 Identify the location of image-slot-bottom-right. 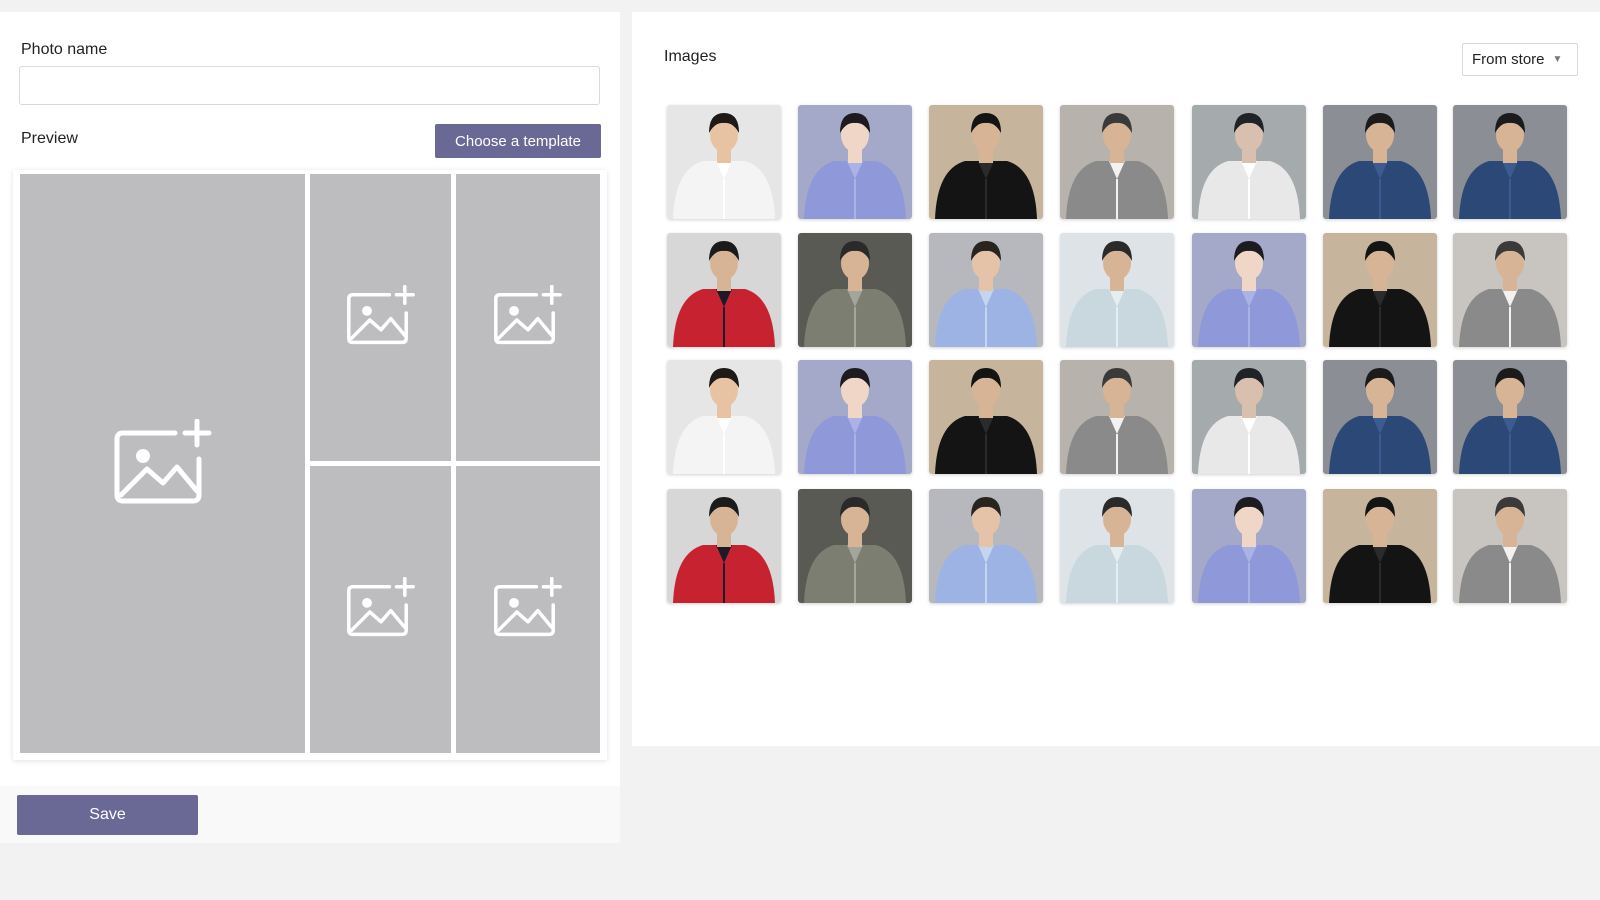
(528, 609).